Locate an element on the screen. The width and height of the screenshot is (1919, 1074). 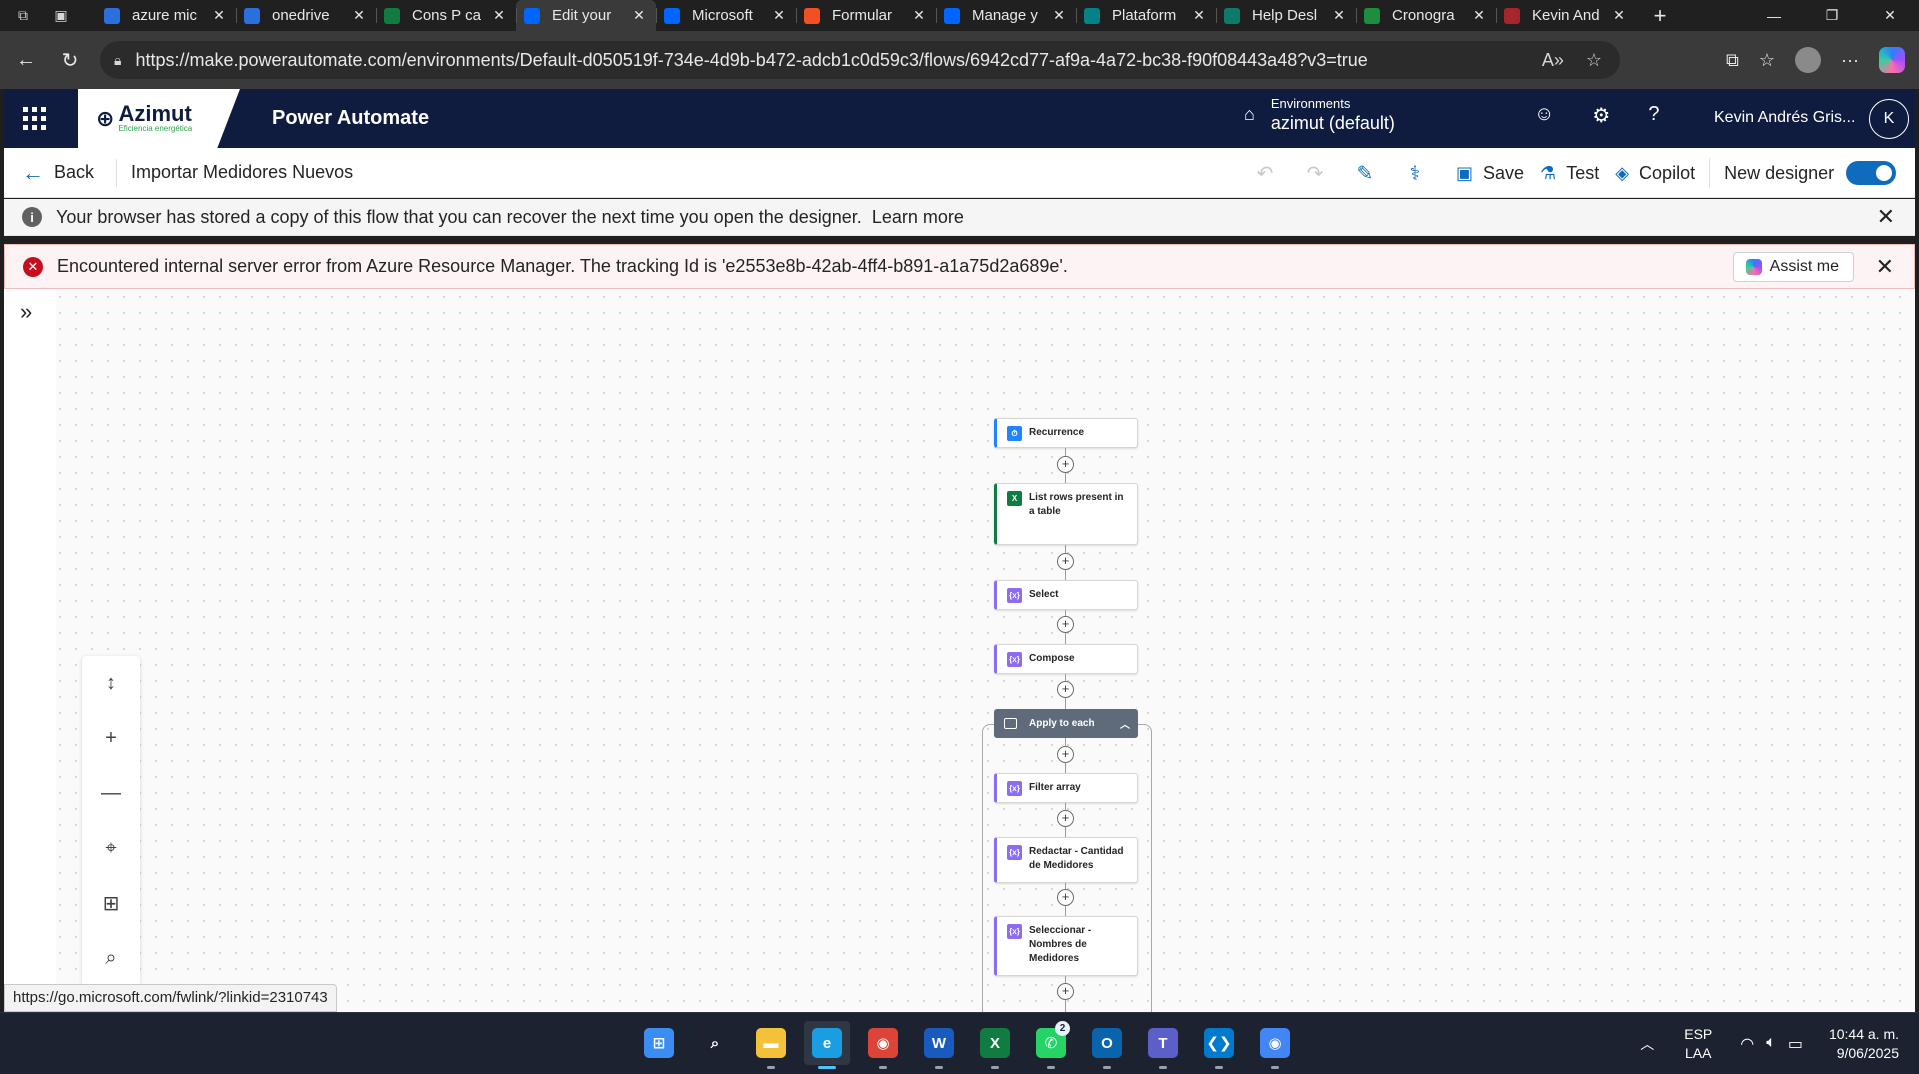
browser-tab: Edit your ✕ is located at coordinates (586, 15).